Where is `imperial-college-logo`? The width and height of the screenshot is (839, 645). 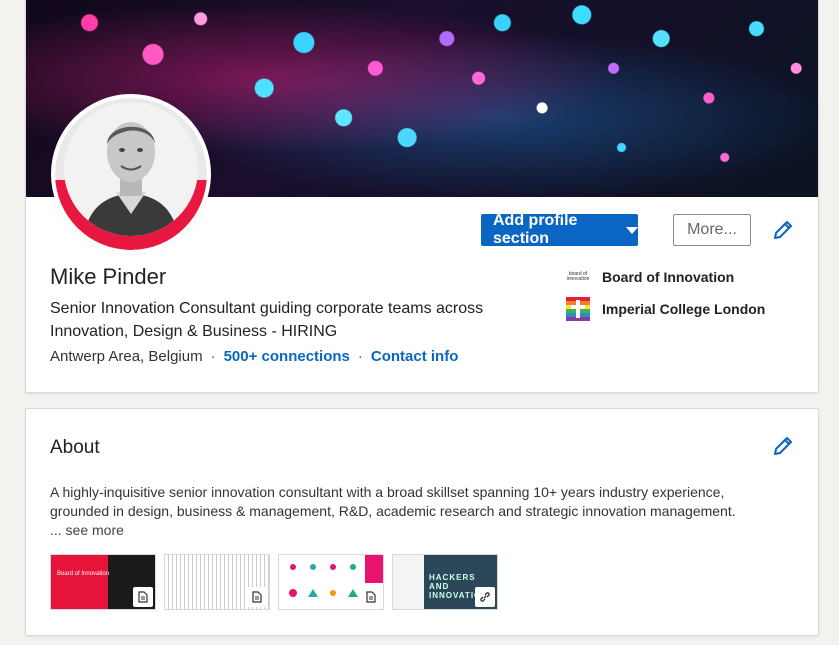 imperial-college-logo is located at coordinates (578, 309).